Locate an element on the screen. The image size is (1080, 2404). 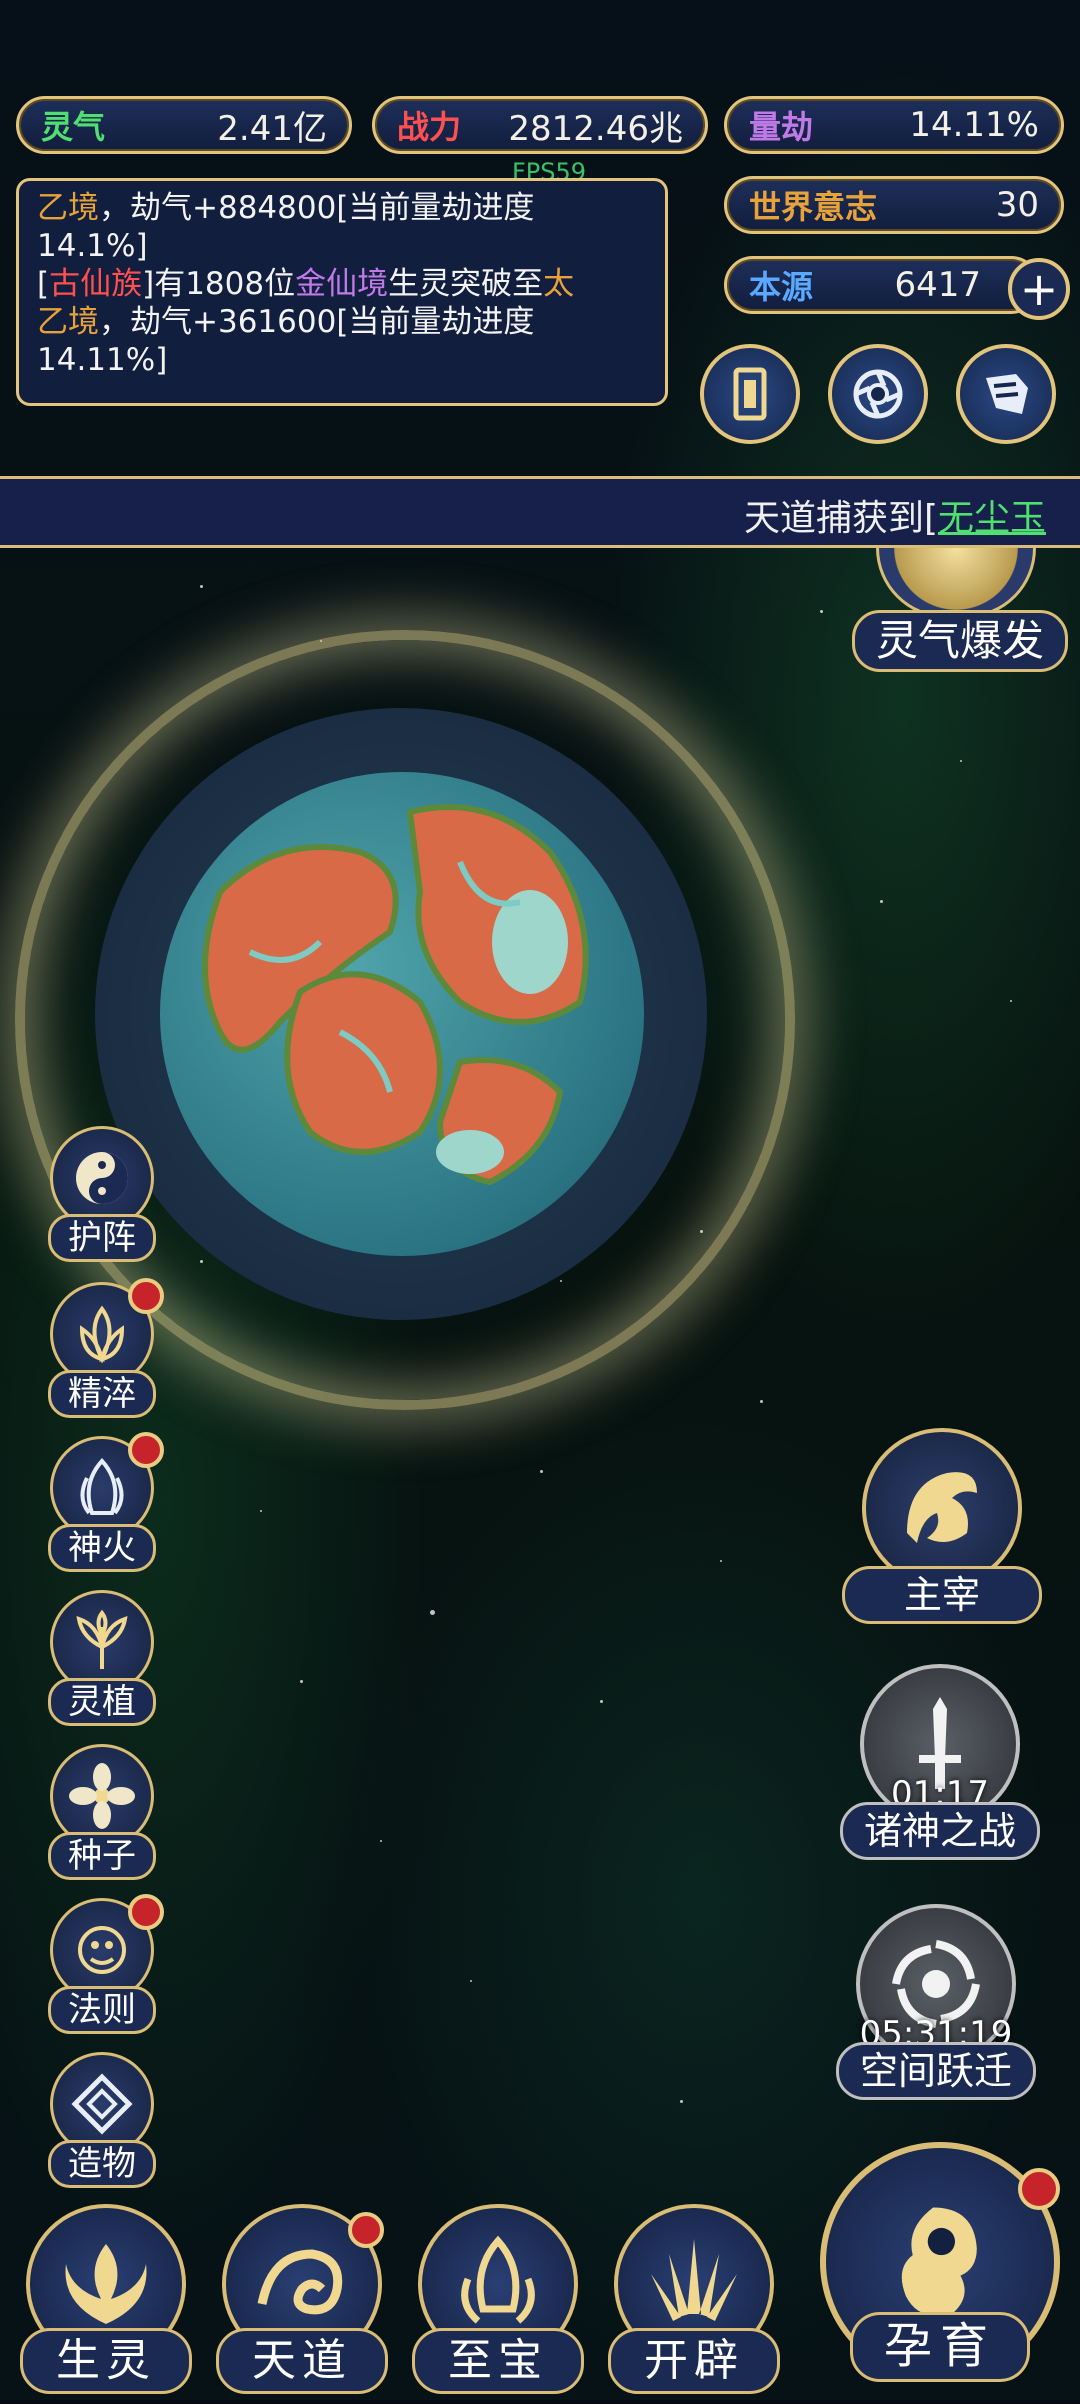
blade-fan-icon is located at coordinates (694, 2280).